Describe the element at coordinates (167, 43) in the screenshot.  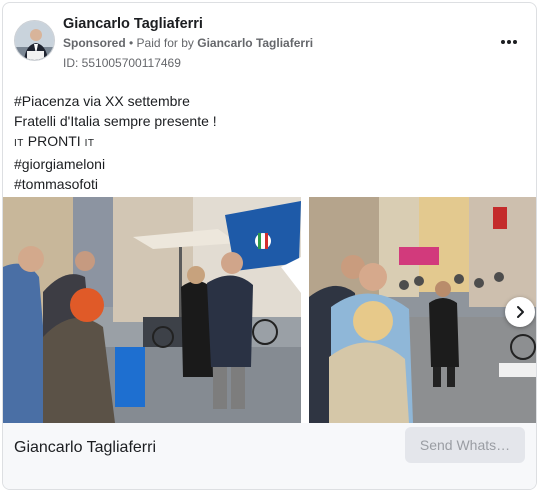
I see `paid-for-label: Paid for by` at that location.